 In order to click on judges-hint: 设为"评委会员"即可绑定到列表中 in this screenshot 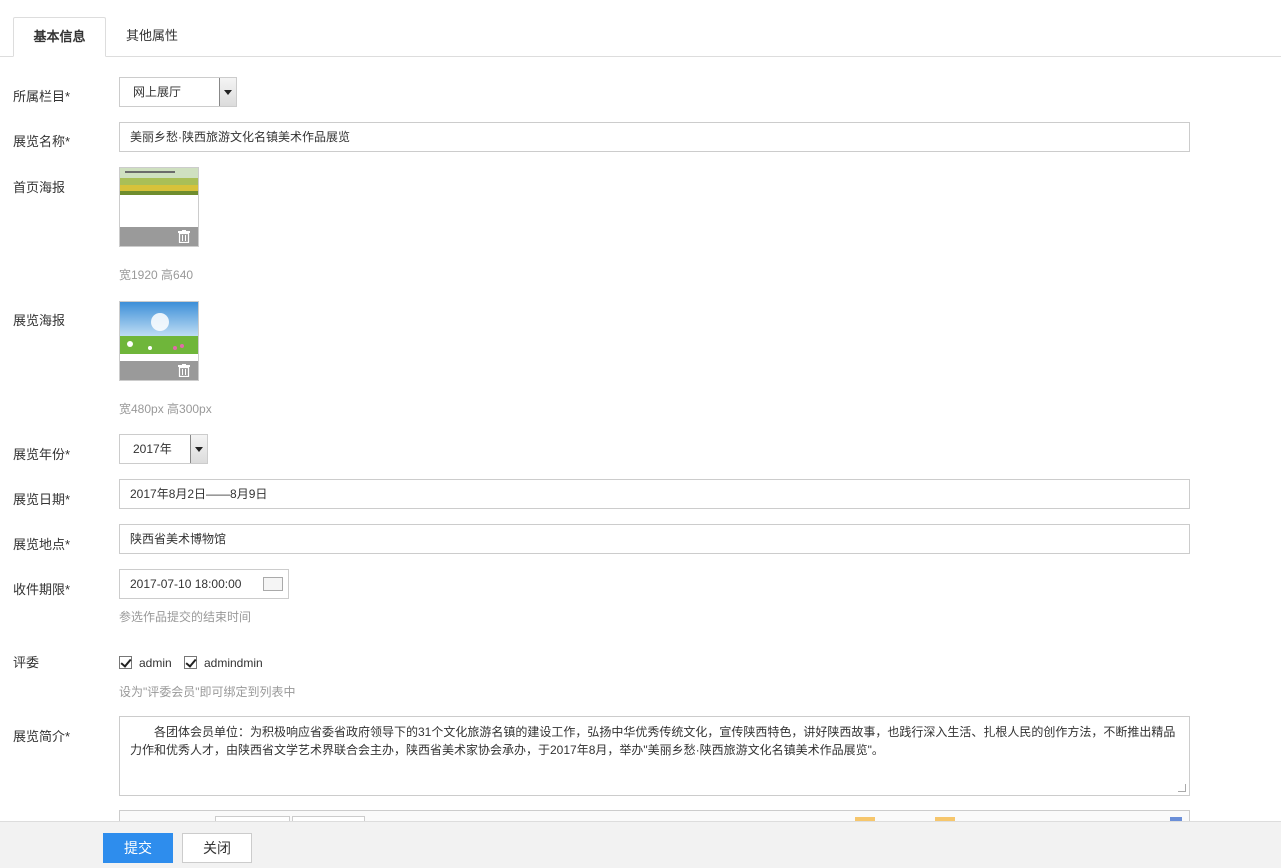, I will do `click(207, 692)`.